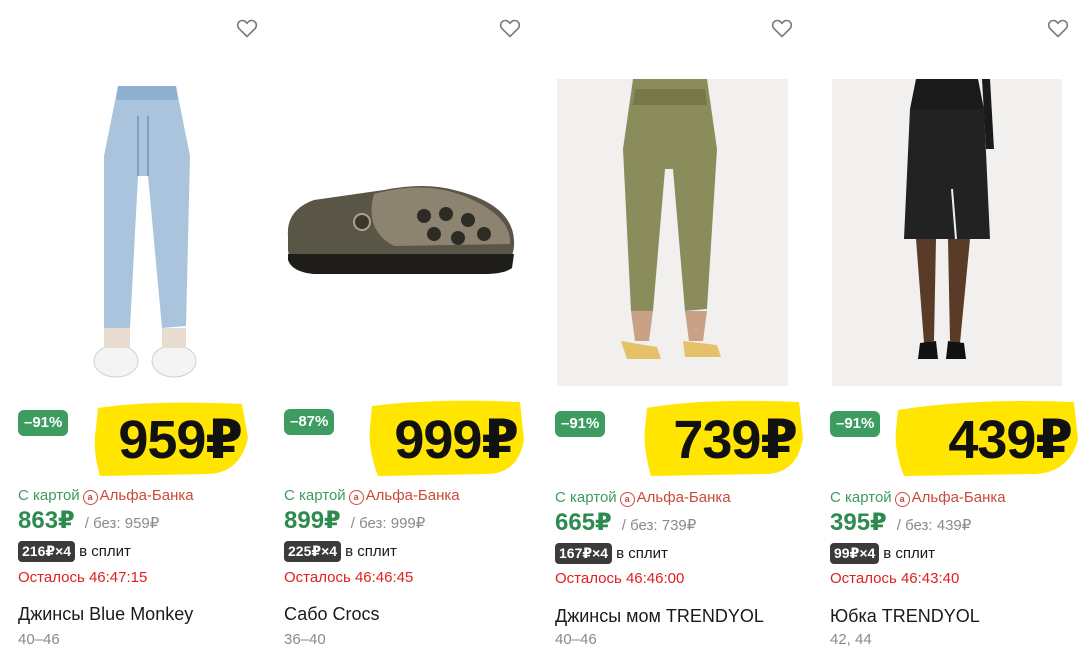  What do you see at coordinates (735, 440) in the screenshot?
I see `price: 739₽` at bounding box center [735, 440].